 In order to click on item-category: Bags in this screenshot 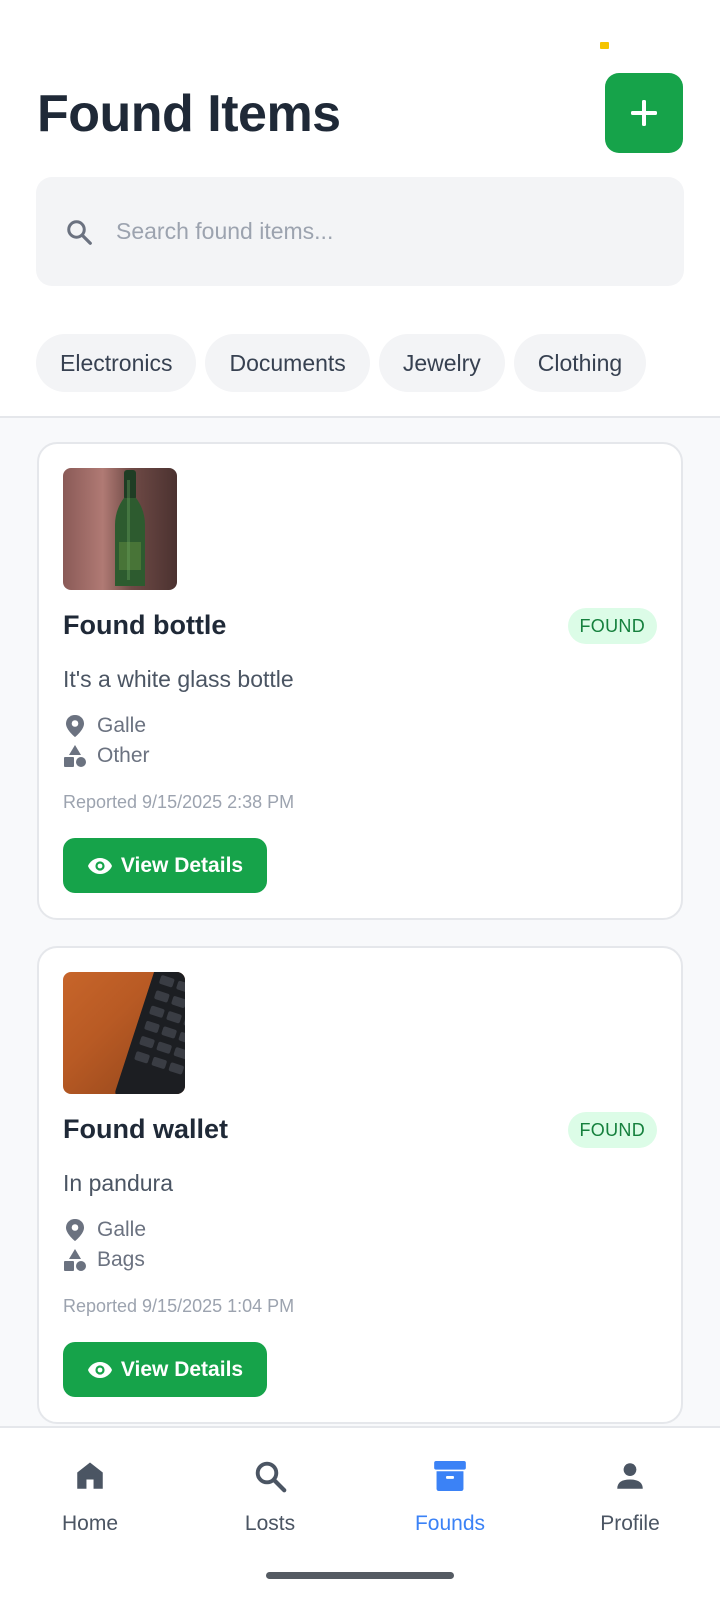, I will do `click(104, 1260)`.